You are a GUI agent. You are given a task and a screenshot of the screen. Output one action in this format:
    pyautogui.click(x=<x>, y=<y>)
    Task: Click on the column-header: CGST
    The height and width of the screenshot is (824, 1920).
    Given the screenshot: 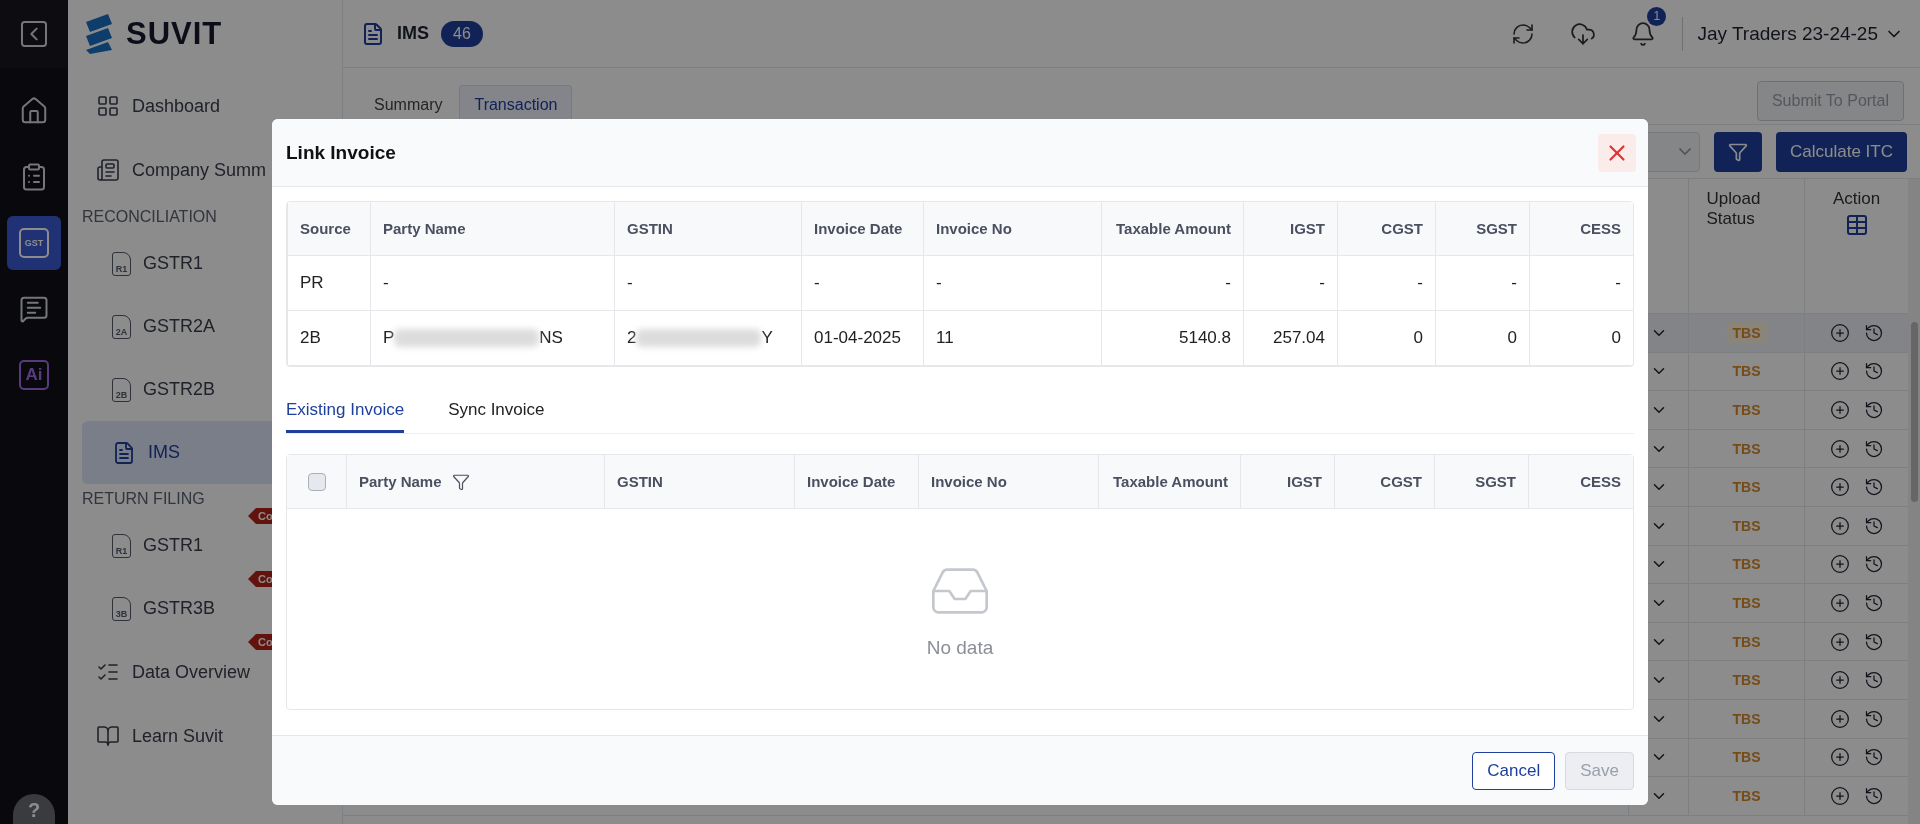 What is the action you would take?
    pyautogui.click(x=1386, y=229)
    